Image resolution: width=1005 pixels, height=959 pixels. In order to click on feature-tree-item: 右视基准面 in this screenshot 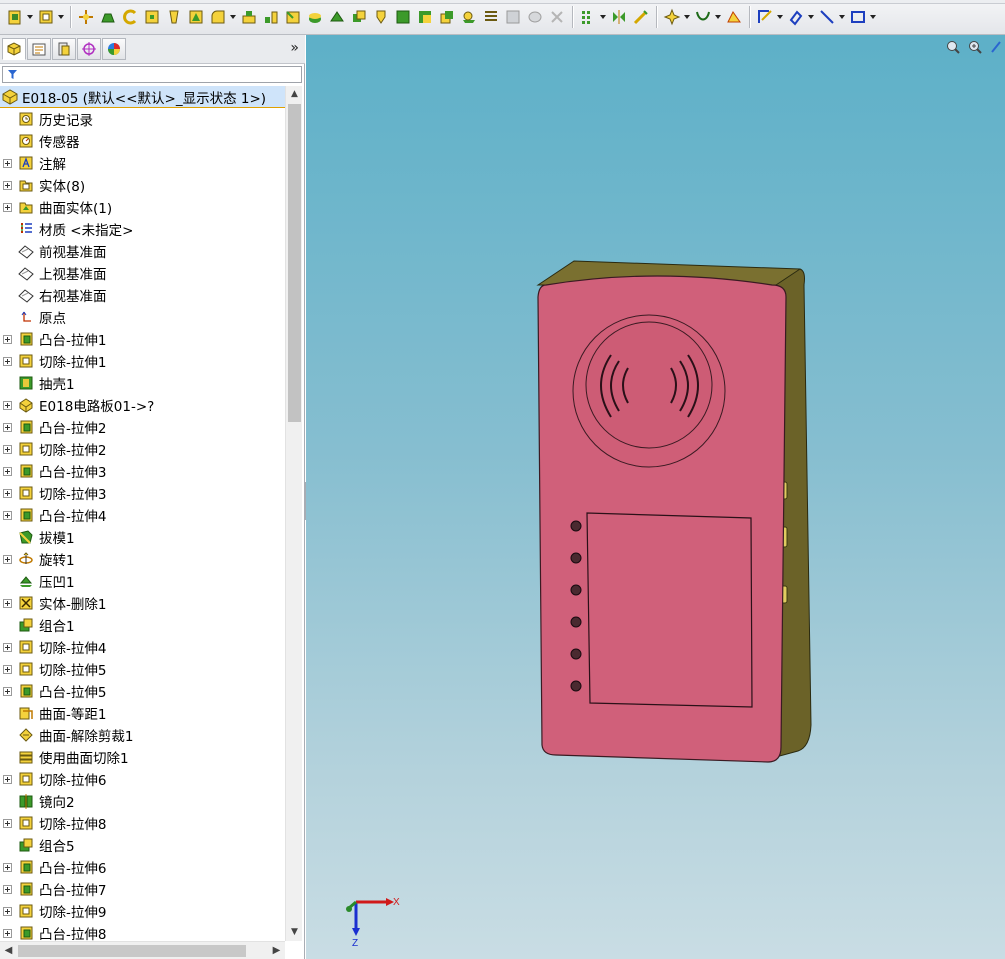, I will do `click(142, 295)`.